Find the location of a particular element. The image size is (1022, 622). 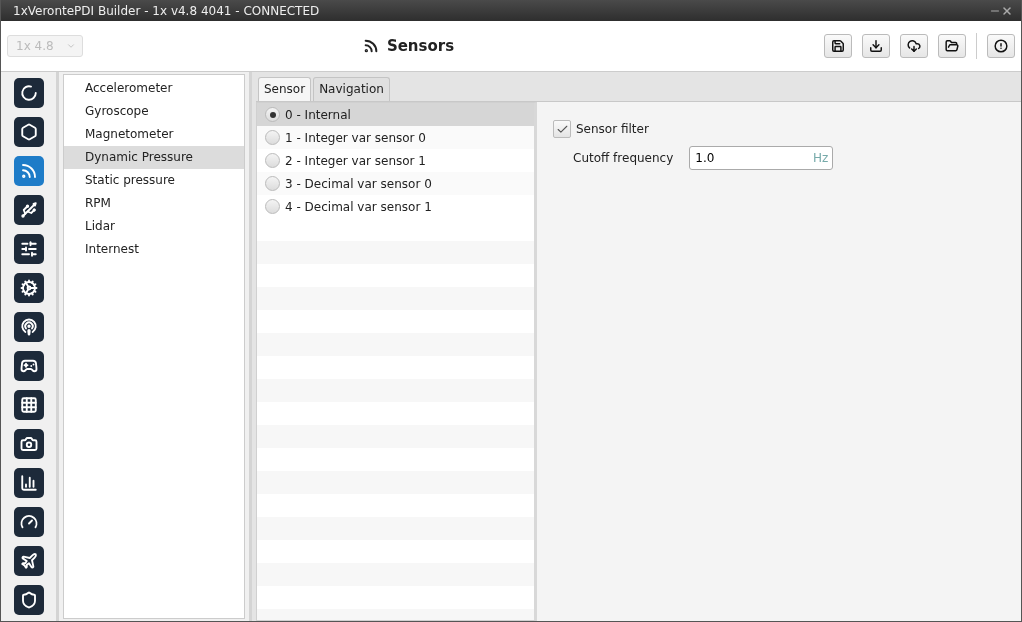

usb-icon is located at coordinates (28, 210).